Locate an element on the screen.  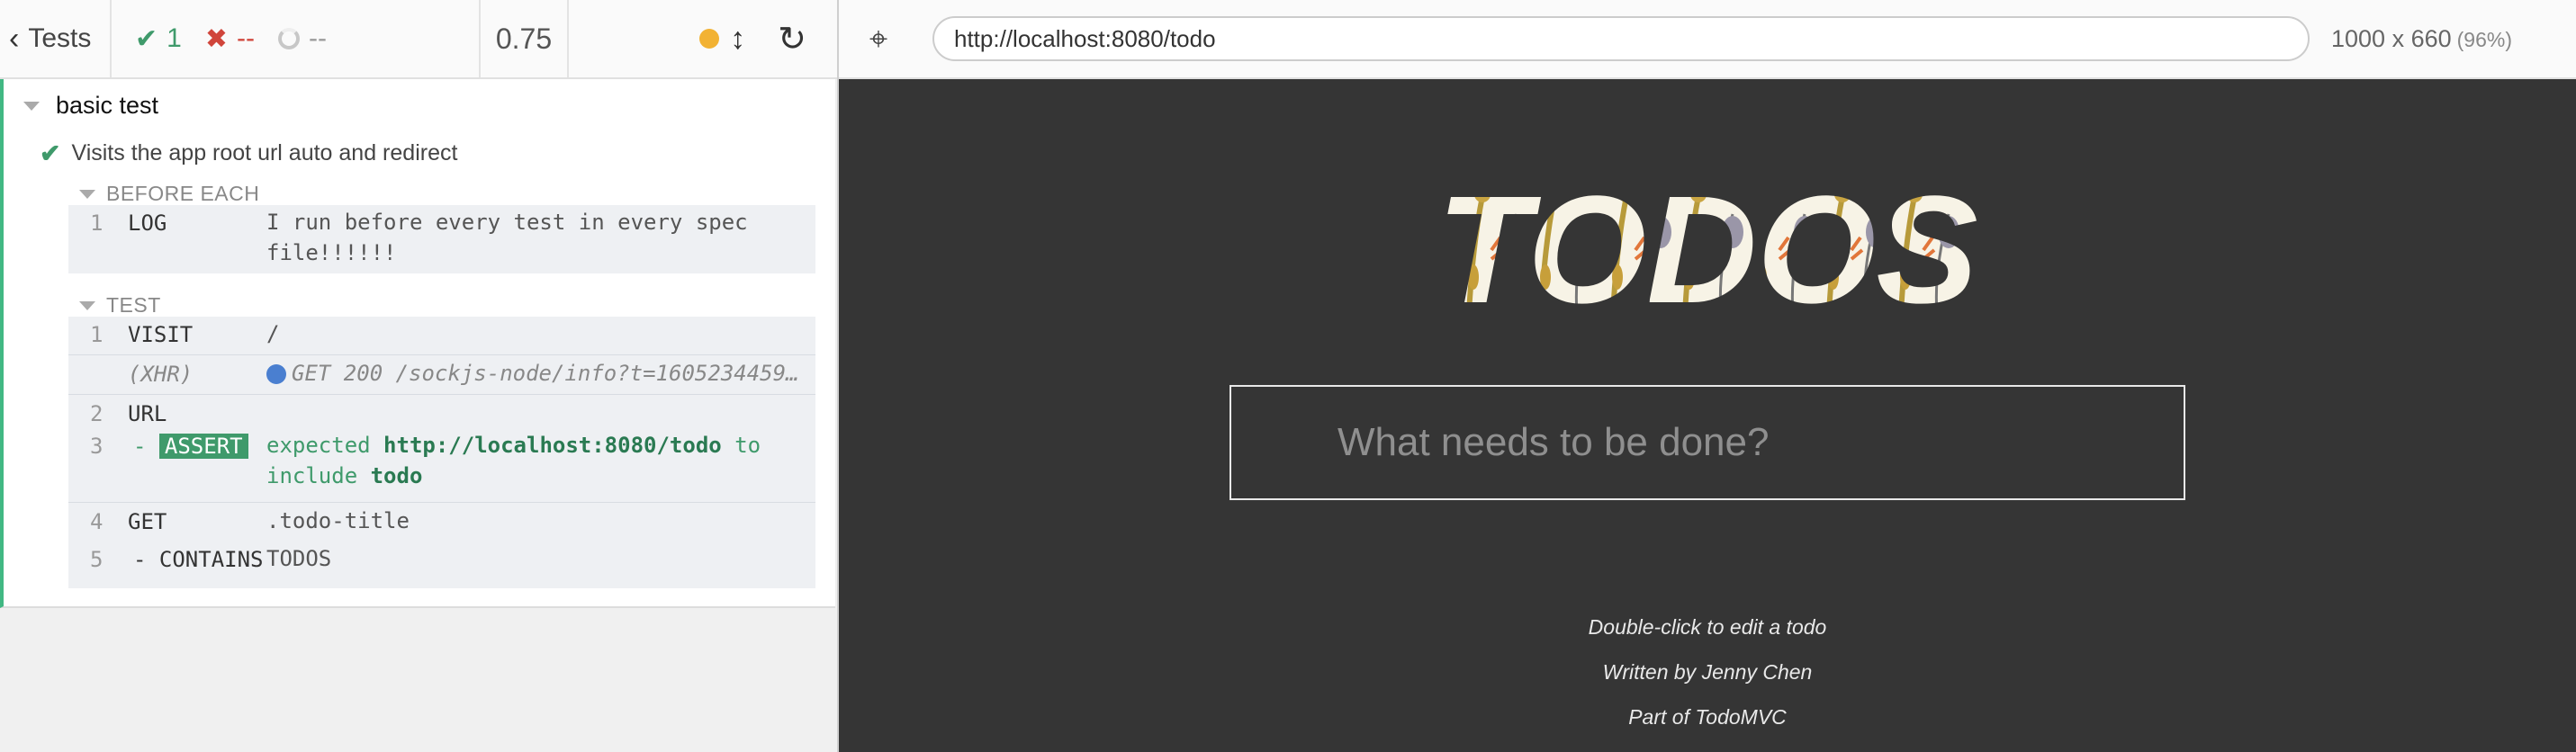
todos-title: TODOS is located at coordinates (1707, 245).